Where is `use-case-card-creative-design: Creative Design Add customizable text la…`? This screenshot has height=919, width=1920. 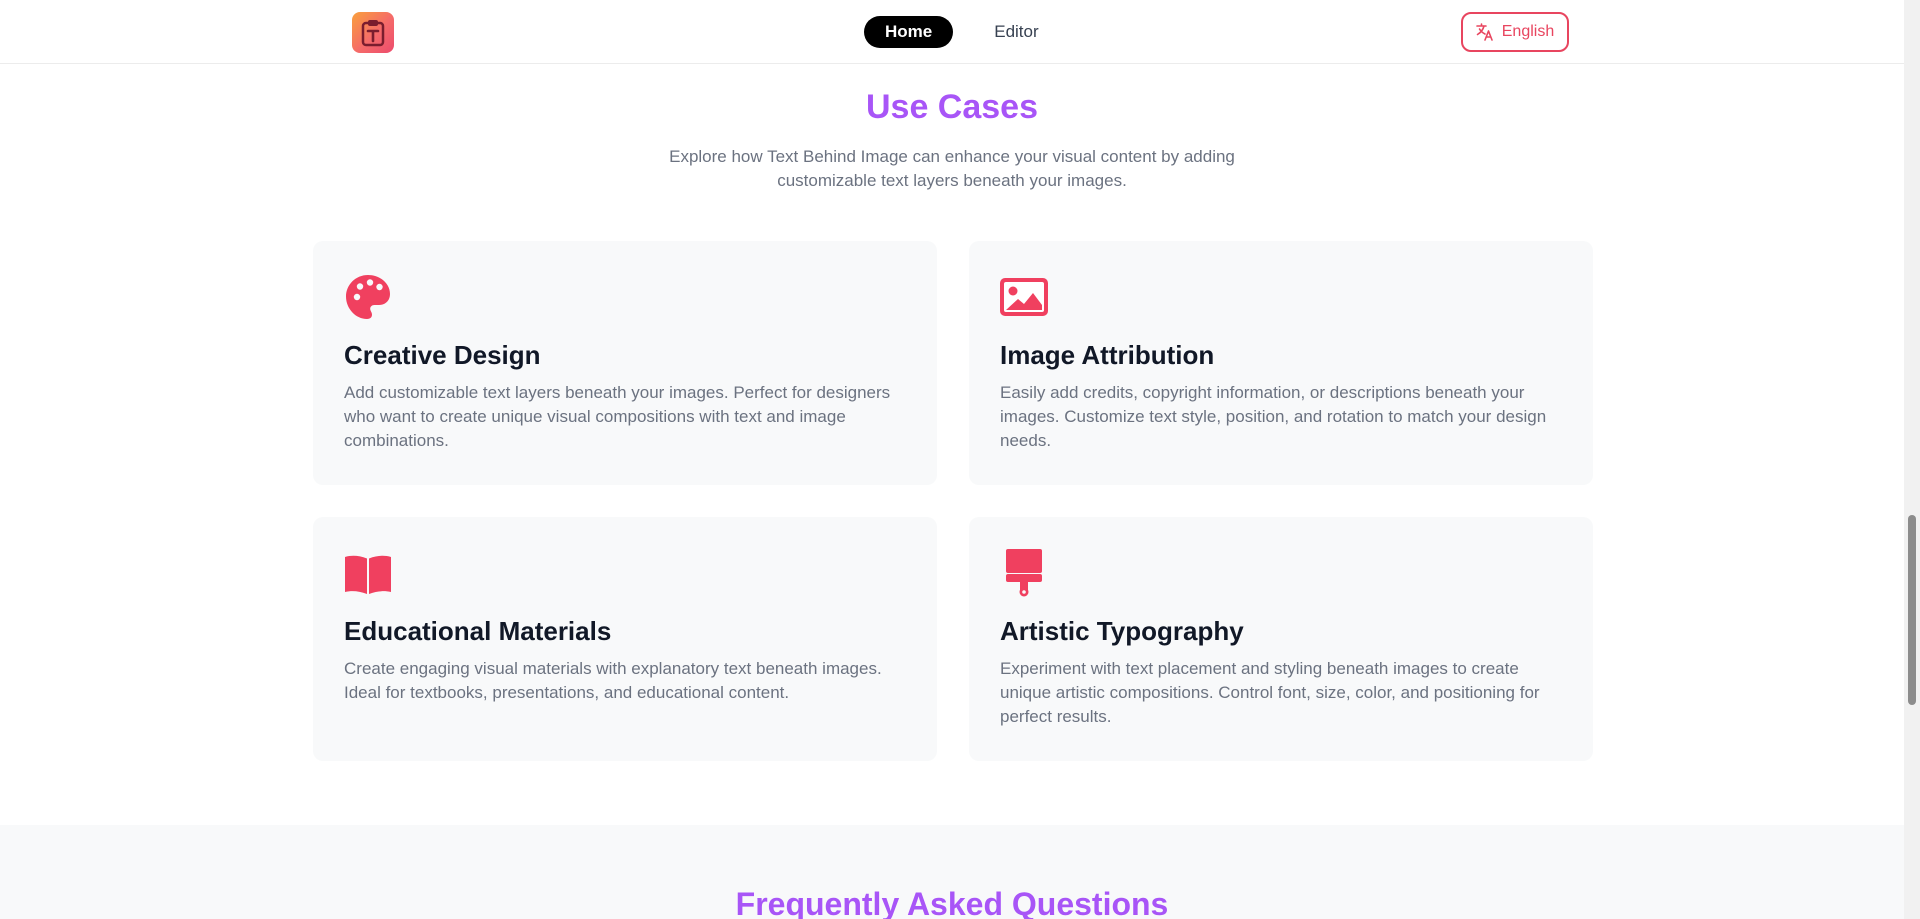
use-case-card-creative-design: Creative Design Add customizable text la… is located at coordinates (625, 363).